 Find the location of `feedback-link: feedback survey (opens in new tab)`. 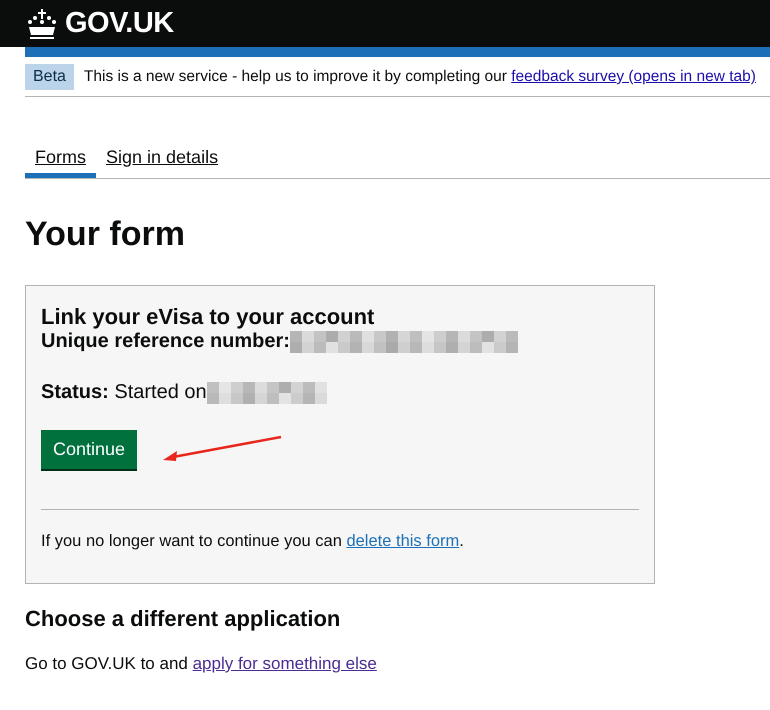

feedback-link: feedback survey (opens in new tab) is located at coordinates (633, 76).